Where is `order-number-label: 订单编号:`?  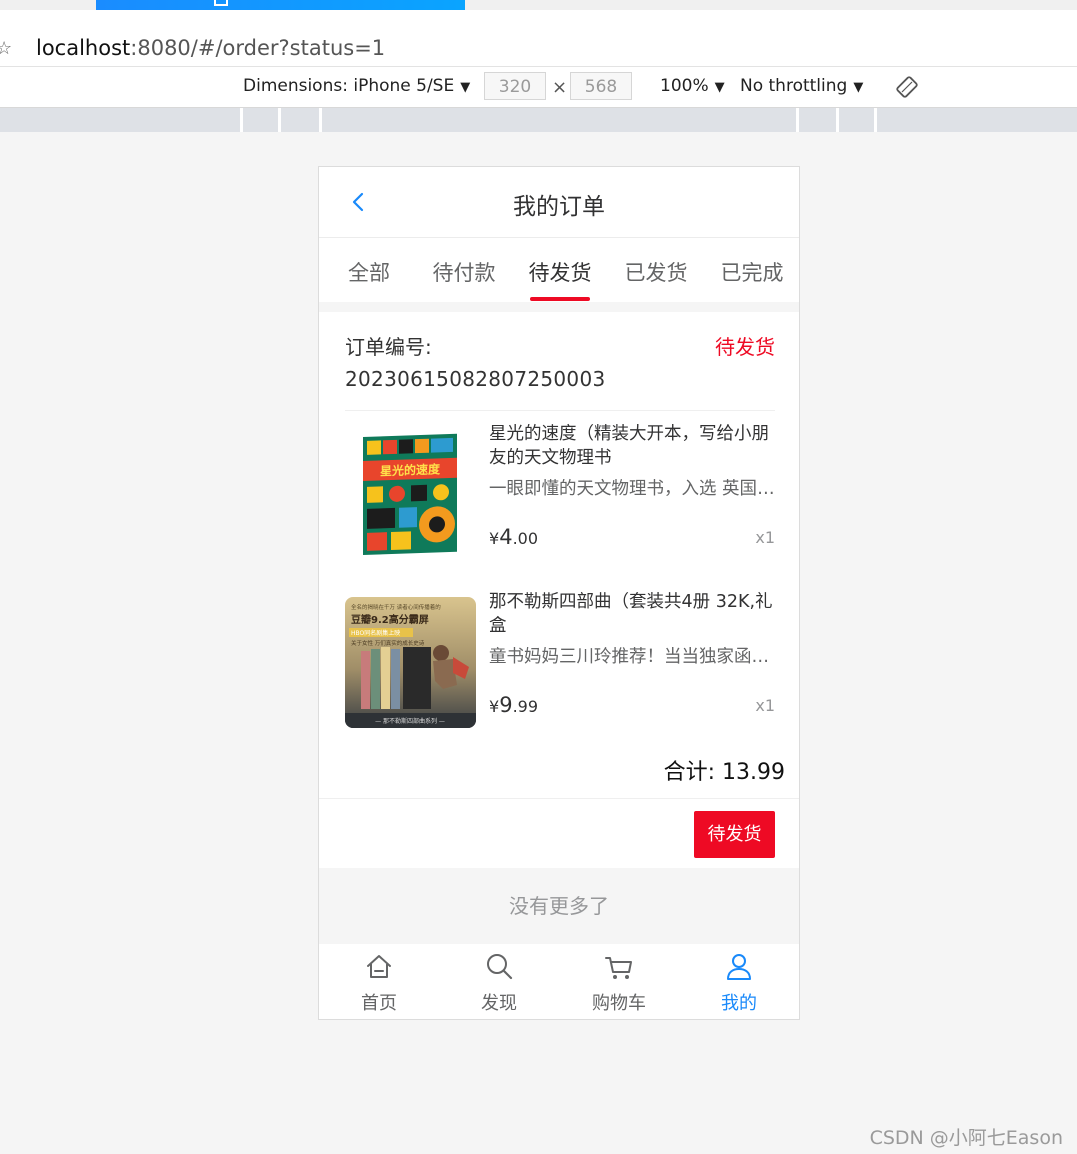
order-number-label: 订单编号: is located at coordinates (388, 347).